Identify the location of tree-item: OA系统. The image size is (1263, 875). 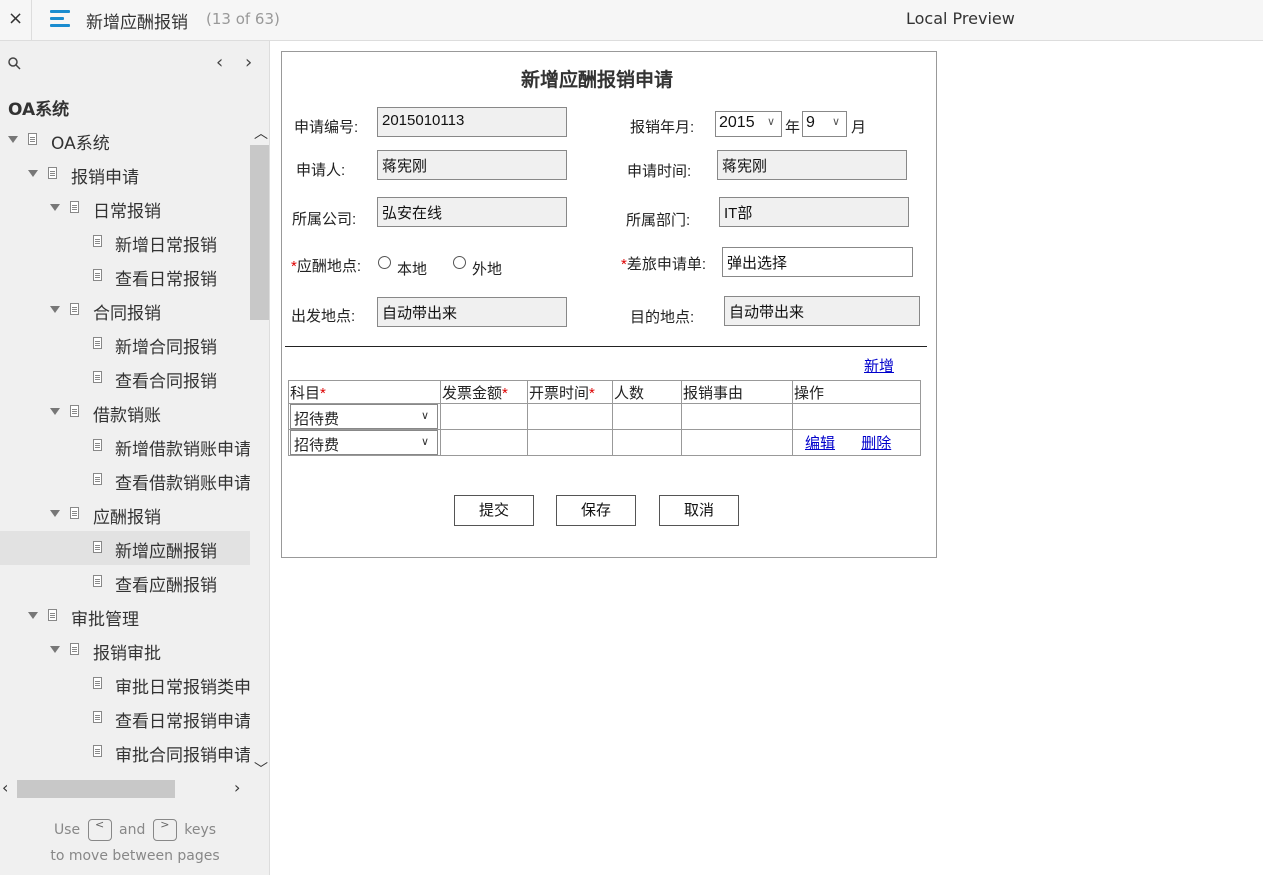
(125, 140).